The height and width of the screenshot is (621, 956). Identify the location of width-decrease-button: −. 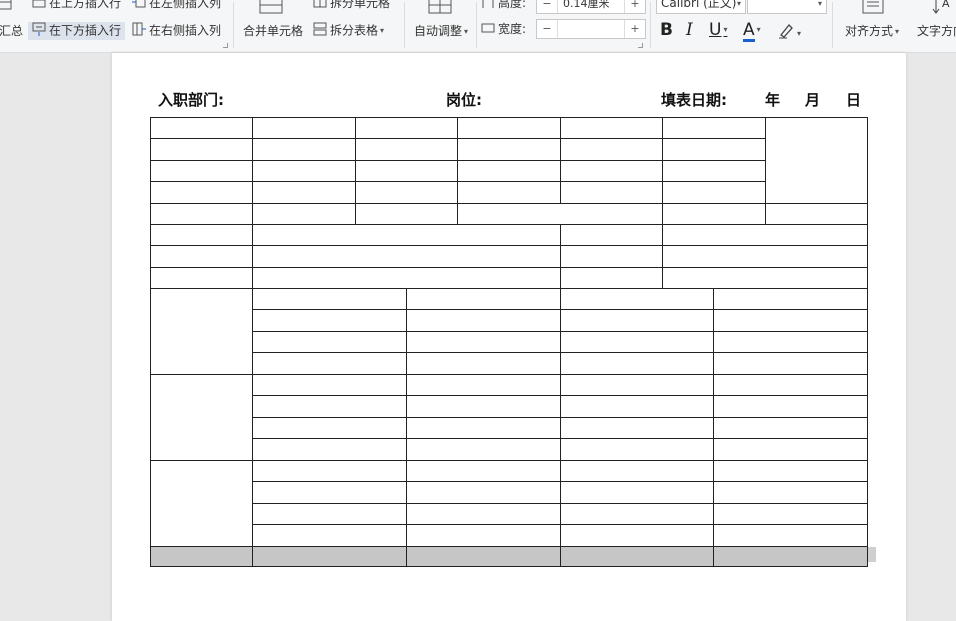
(547, 29).